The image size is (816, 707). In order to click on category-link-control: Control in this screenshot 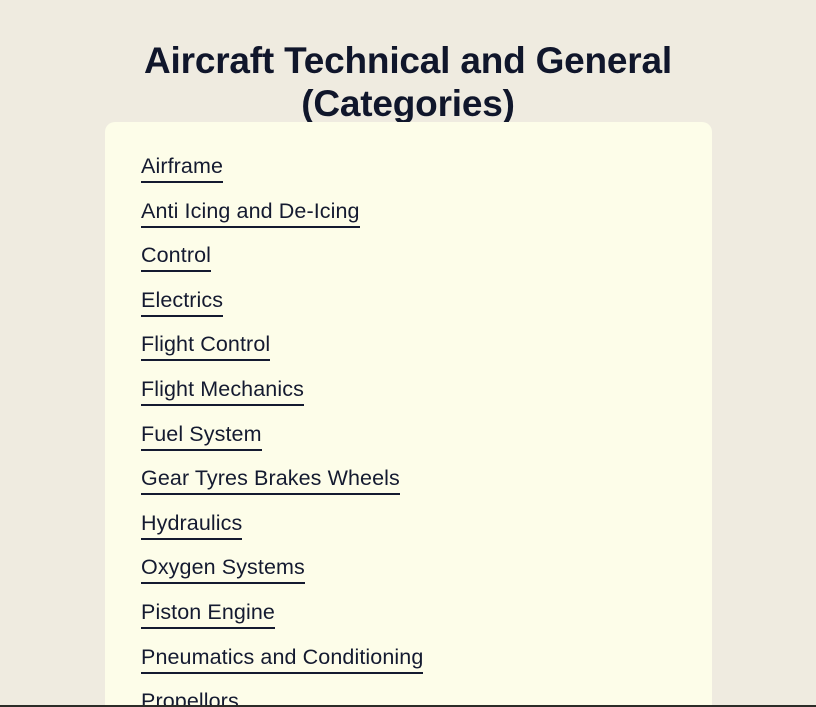, I will do `click(176, 258)`.